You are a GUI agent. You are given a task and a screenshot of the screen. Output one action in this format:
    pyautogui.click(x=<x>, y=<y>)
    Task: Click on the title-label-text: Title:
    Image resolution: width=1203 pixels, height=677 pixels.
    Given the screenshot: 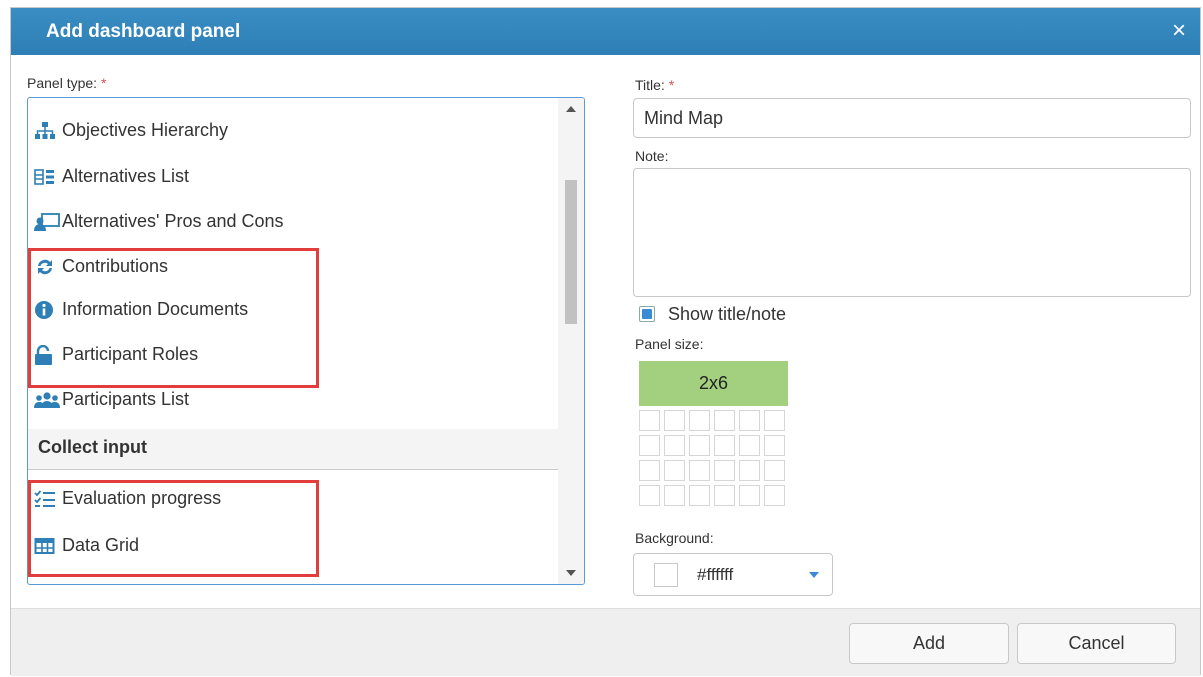 What is the action you would take?
    pyautogui.click(x=650, y=85)
    